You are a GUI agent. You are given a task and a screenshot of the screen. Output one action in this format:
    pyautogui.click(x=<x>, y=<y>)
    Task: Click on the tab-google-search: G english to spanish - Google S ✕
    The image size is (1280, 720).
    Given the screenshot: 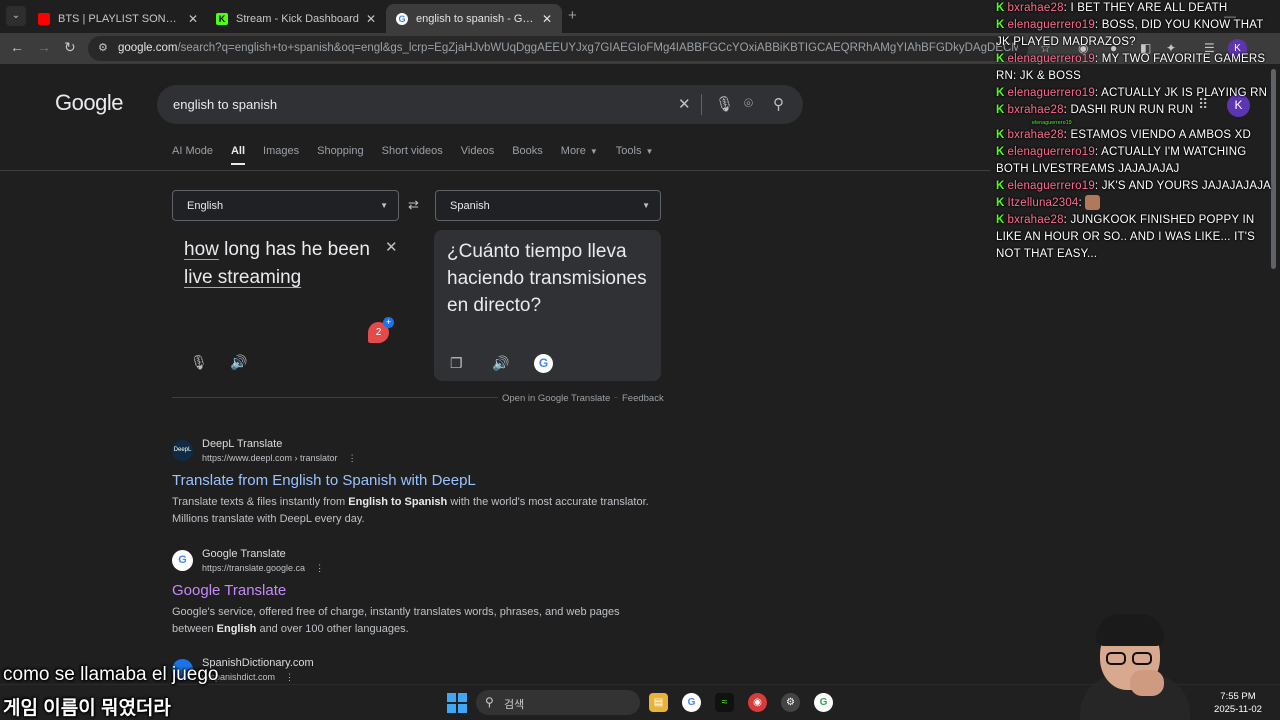 What is the action you would take?
    pyautogui.click(x=474, y=18)
    